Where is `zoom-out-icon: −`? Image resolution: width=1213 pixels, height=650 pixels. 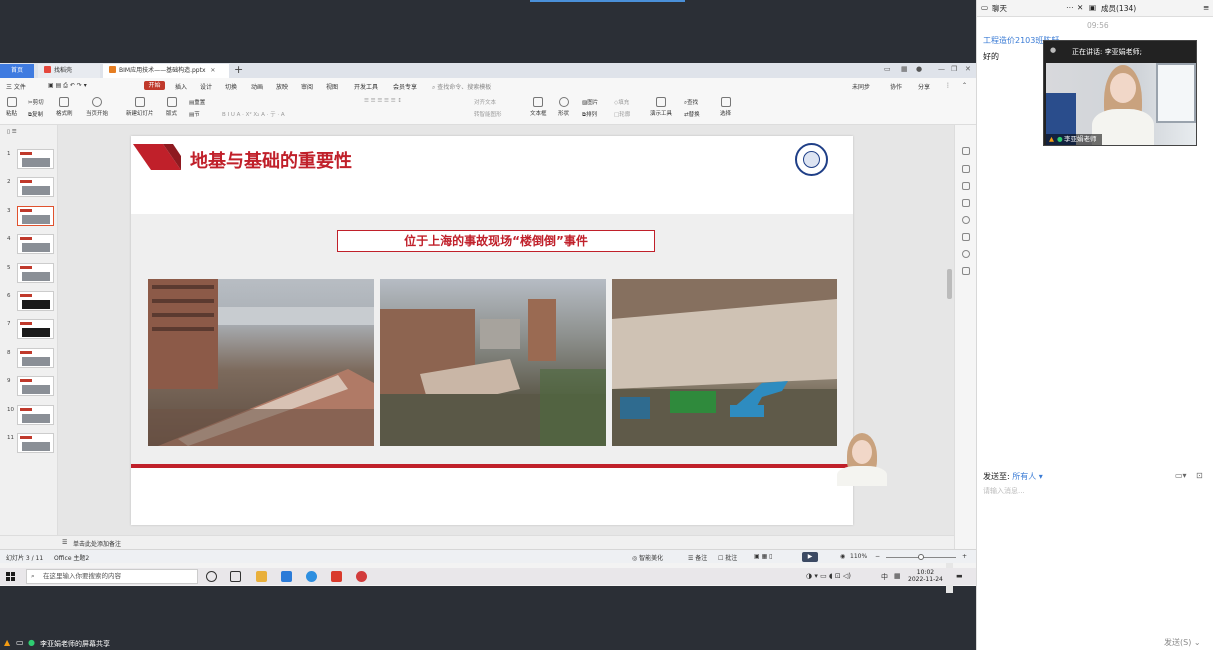
zoom-out-icon: − is located at coordinates (877, 556).